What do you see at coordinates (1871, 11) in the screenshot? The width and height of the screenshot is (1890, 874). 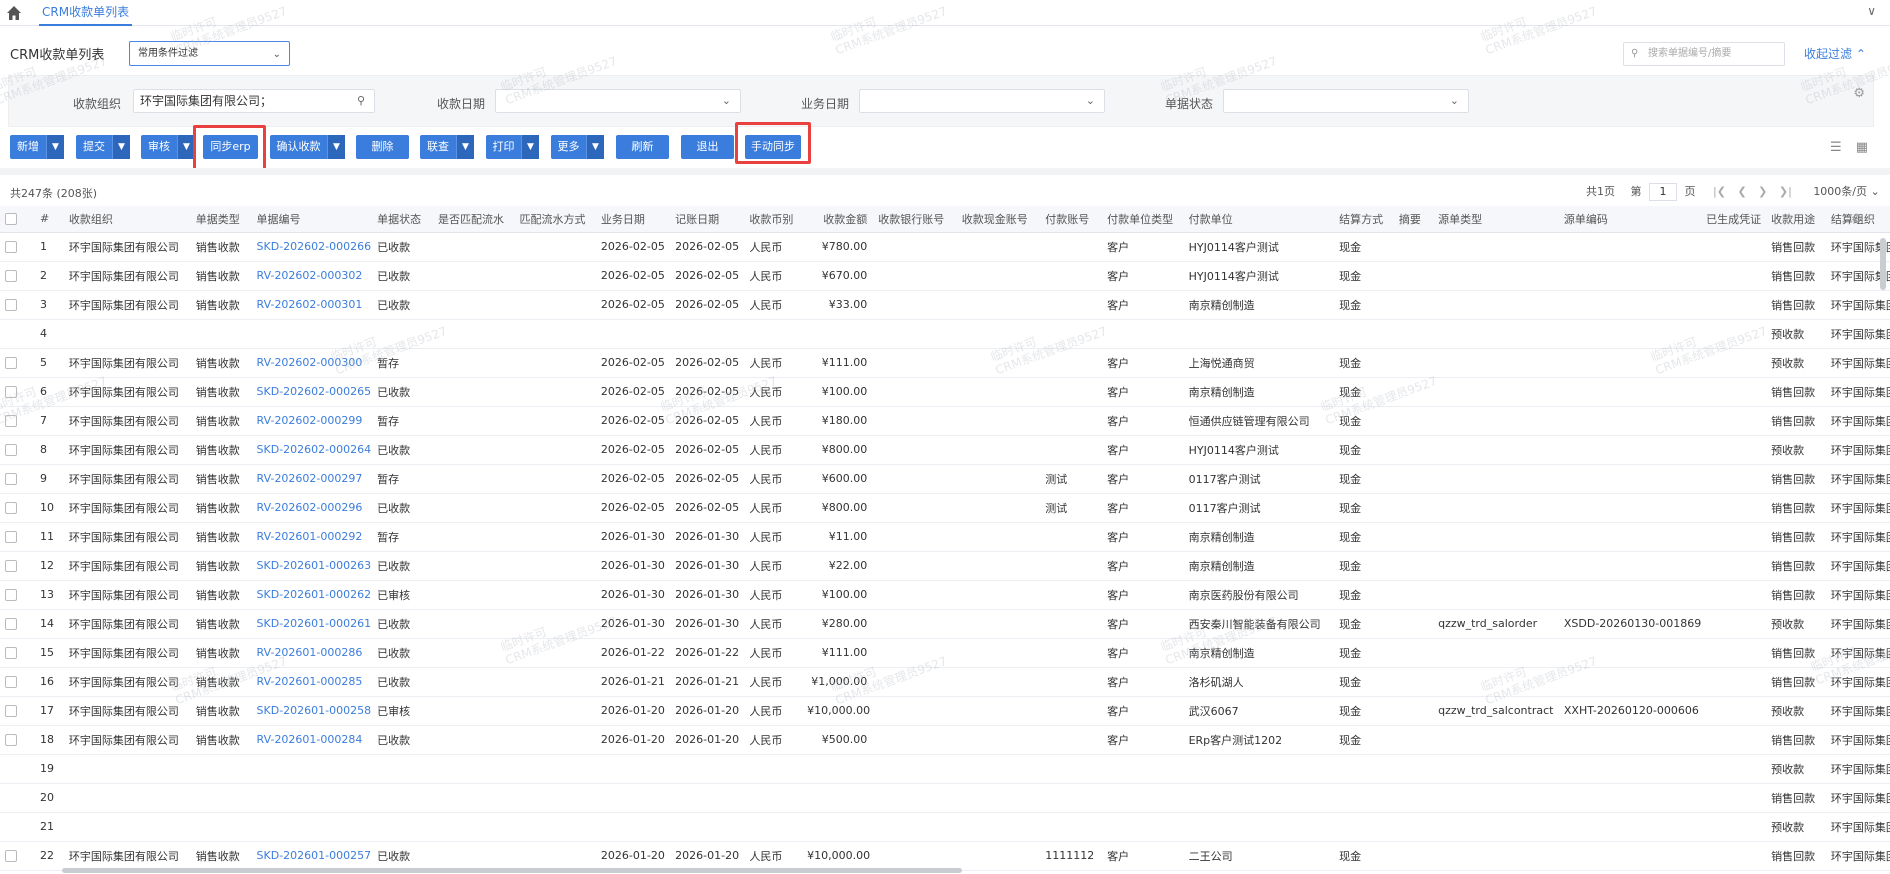 I see `chevron-down-icon: ∨` at bounding box center [1871, 11].